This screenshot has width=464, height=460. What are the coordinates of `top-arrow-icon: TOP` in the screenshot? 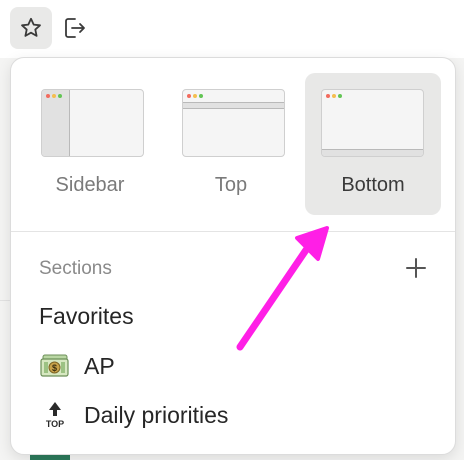 It's located at (55, 415).